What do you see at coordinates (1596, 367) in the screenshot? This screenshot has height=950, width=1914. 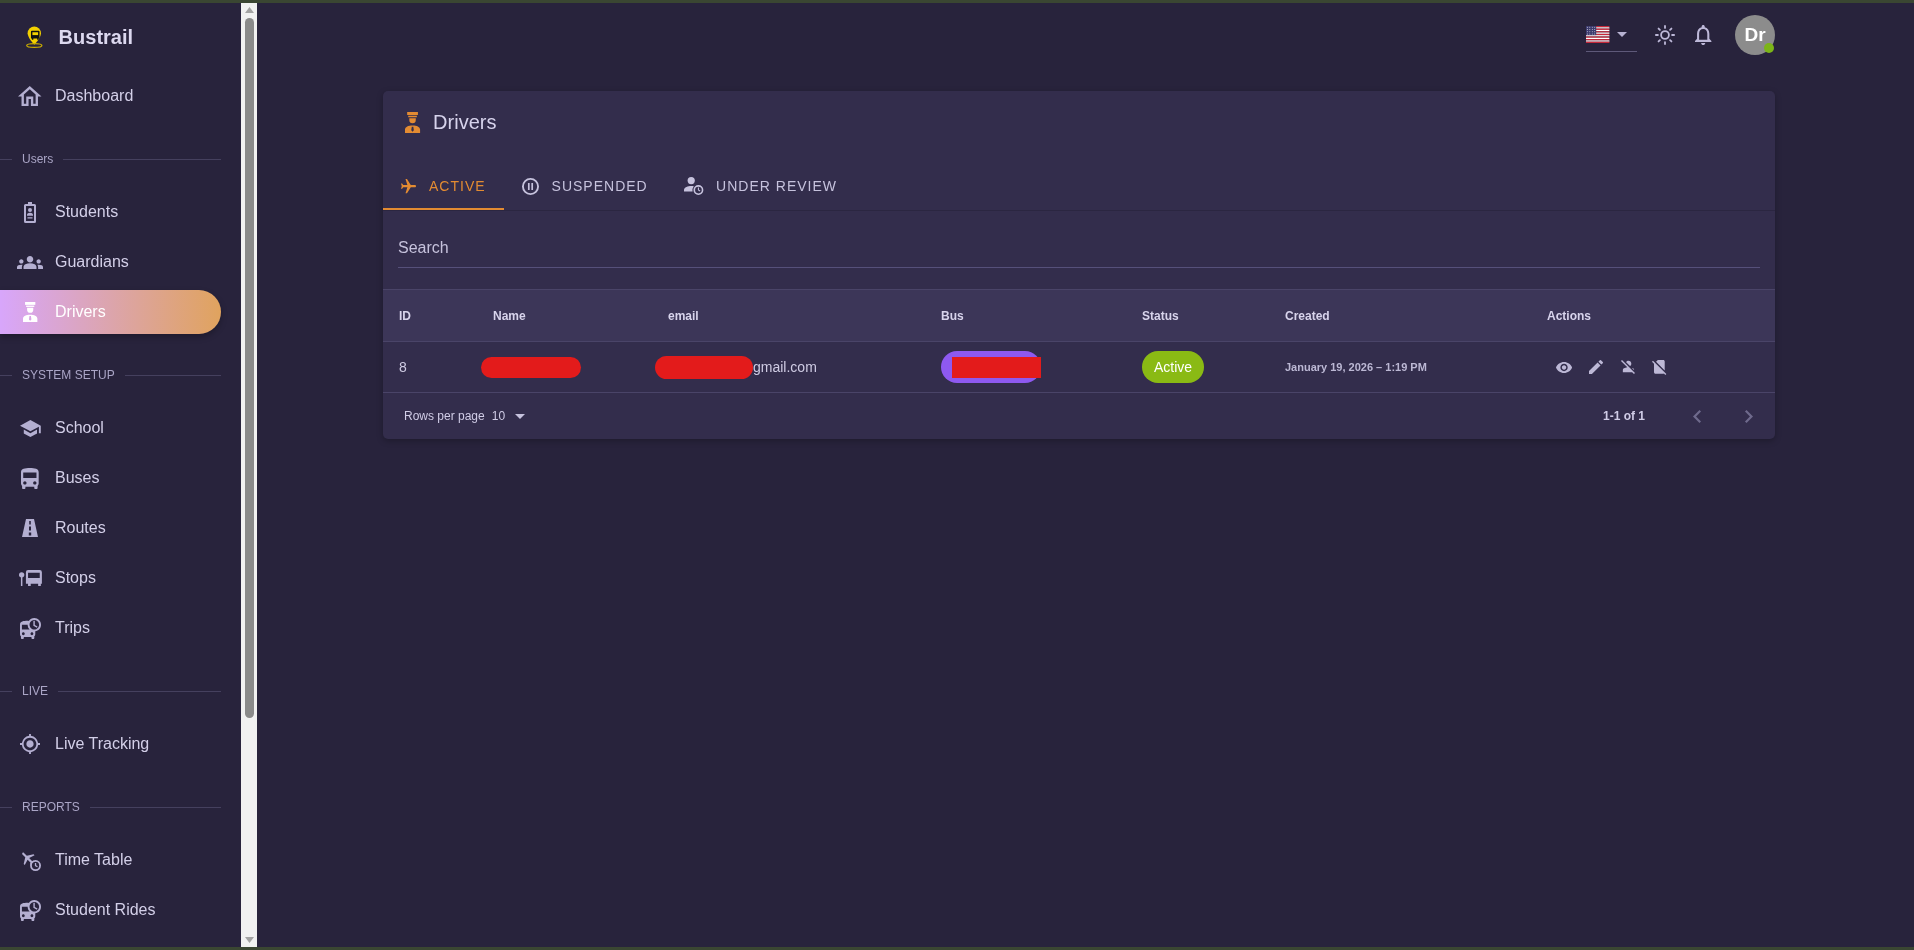 I see `pencil-icon` at bounding box center [1596, 367].